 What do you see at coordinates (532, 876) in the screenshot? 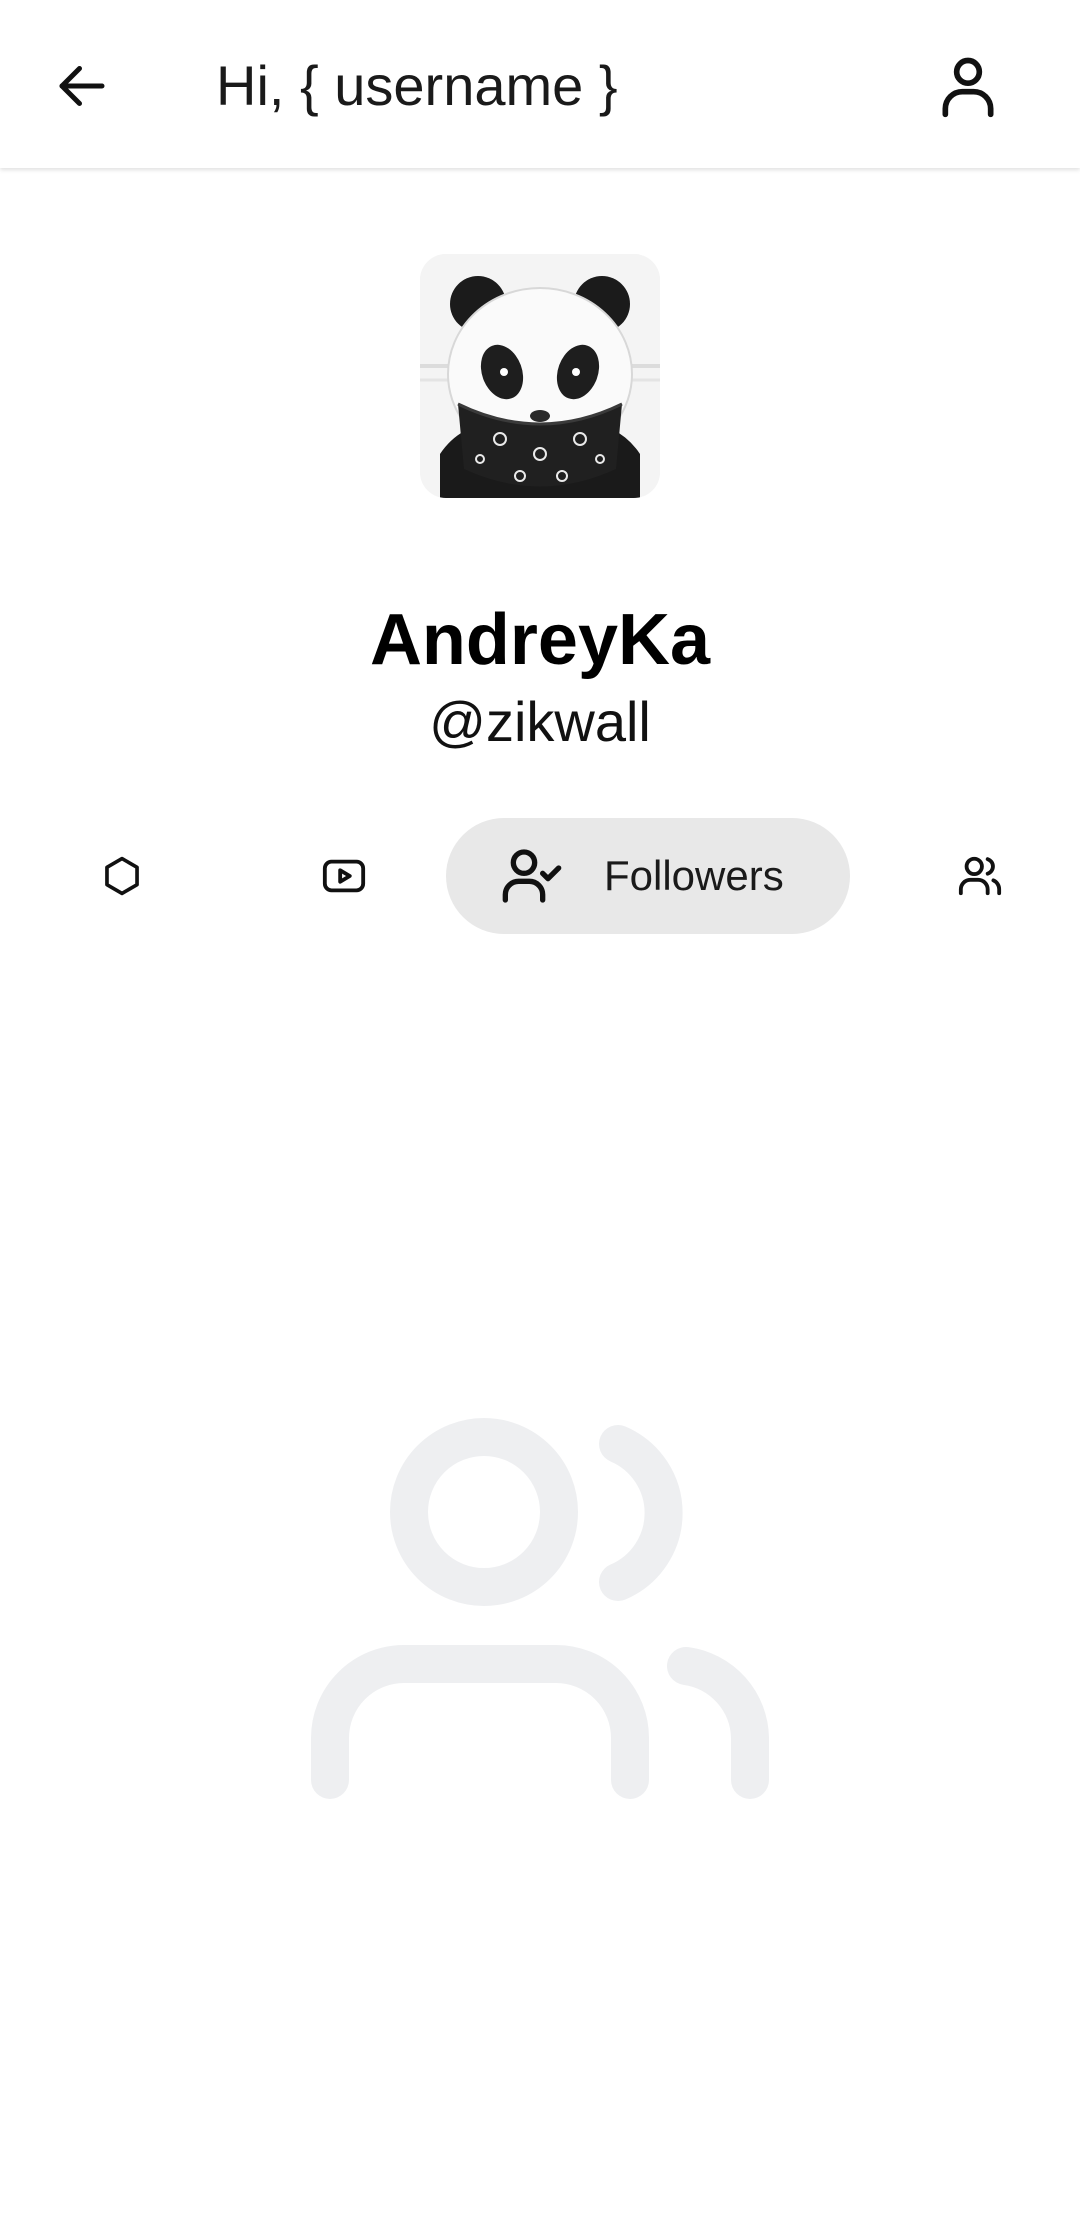
I see `user-check-icon` at bounding box center [532, 876].